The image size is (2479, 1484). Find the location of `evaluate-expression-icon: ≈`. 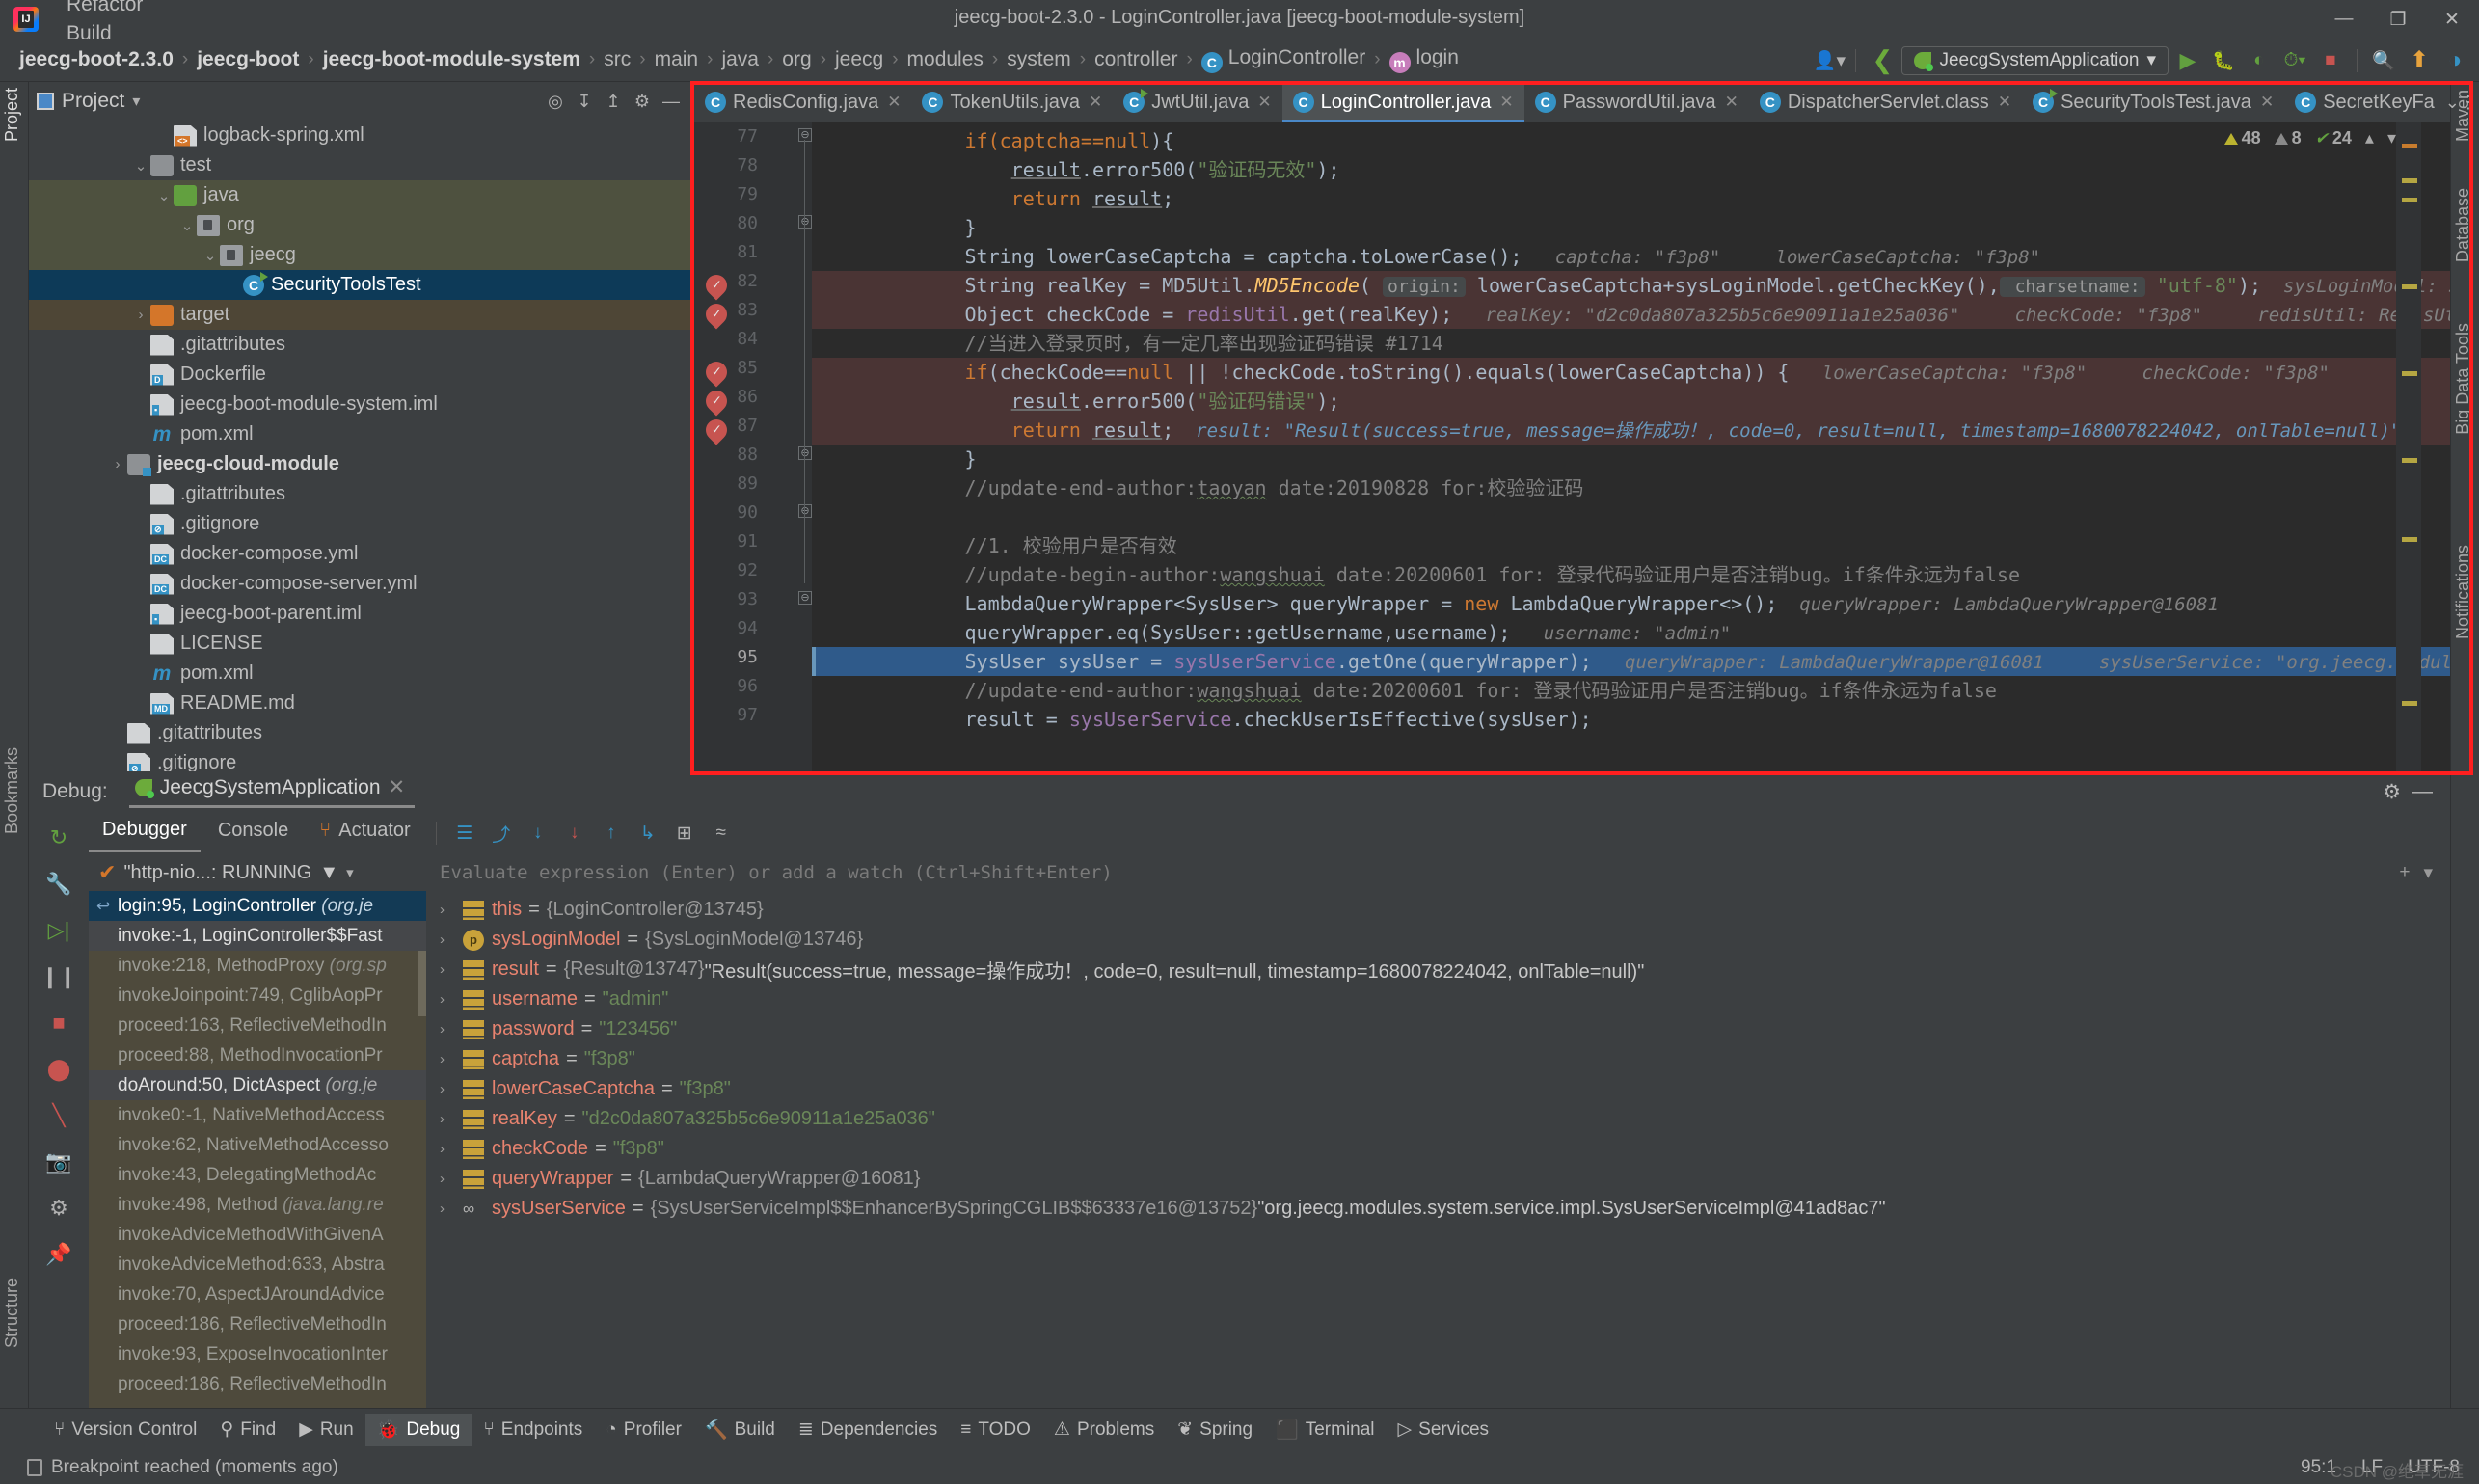

evaluate-expression-icon: ≈ is located at coordinates (721, 833).